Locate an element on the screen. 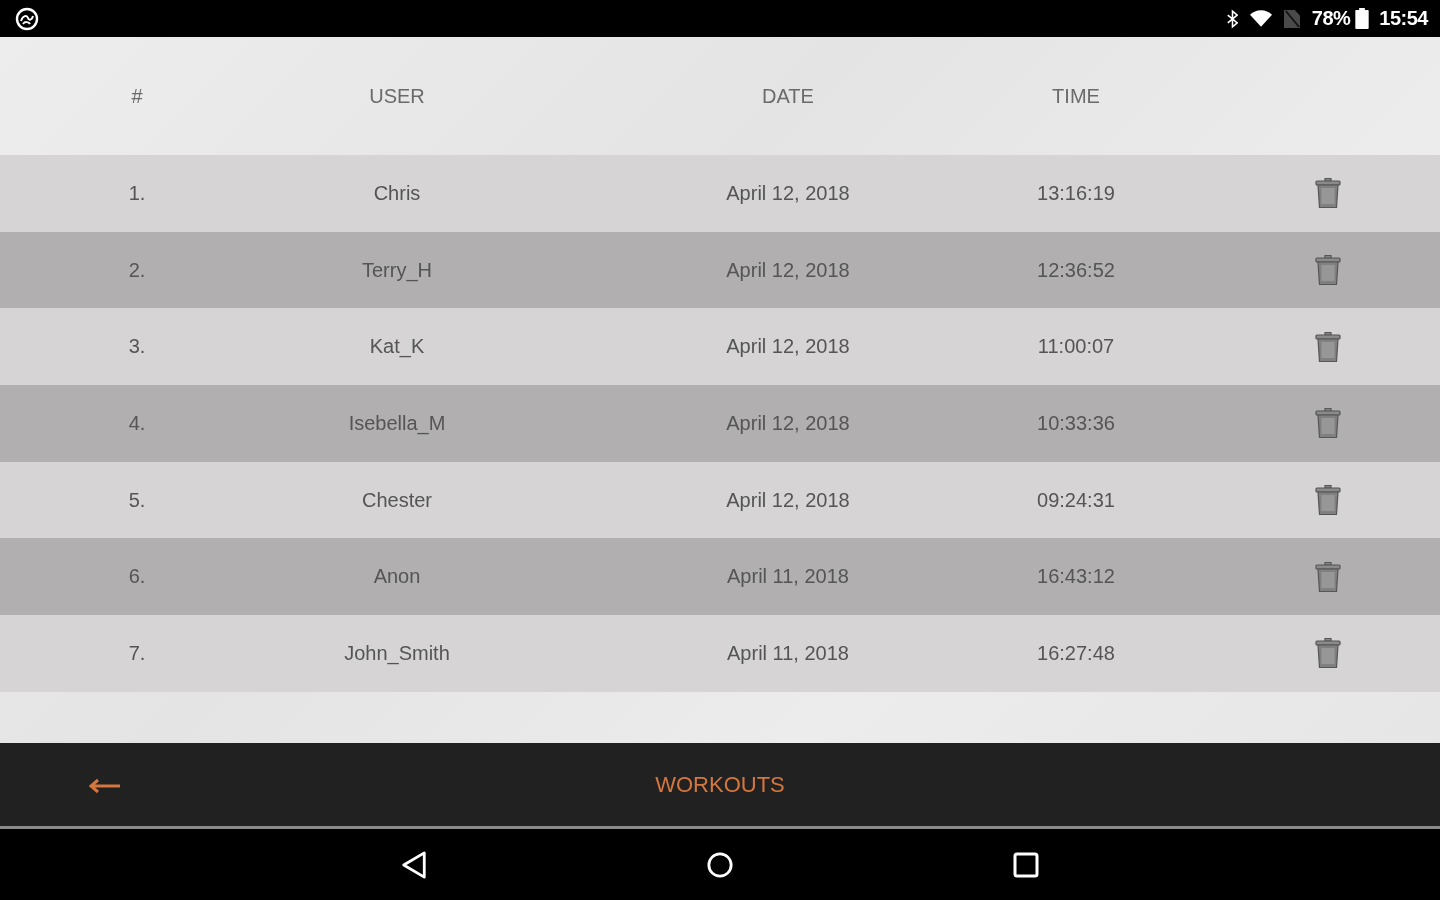 The width and height of the screenshot is (1440, 900). row-number: 5. is located at coordinates (137, 500).